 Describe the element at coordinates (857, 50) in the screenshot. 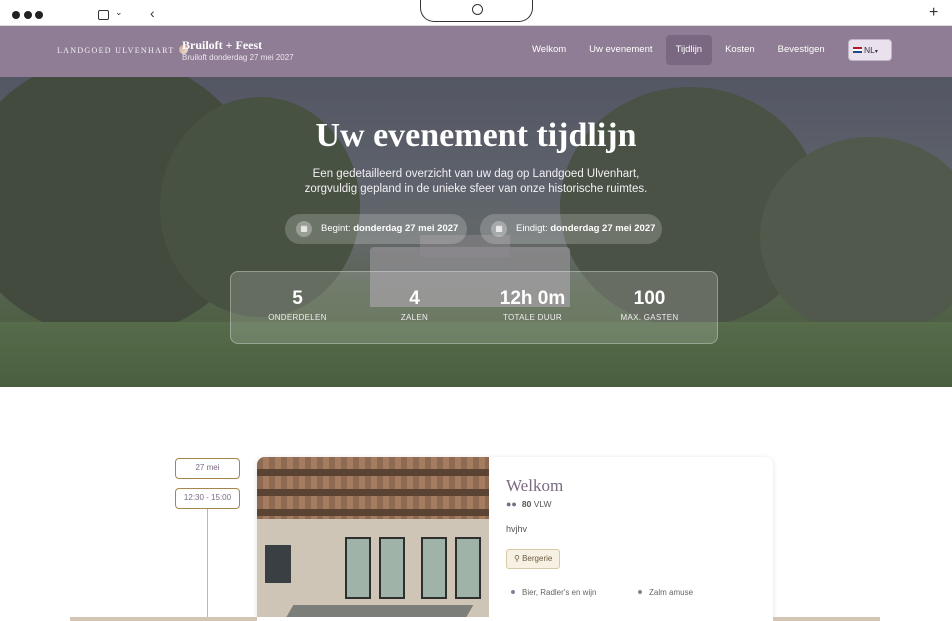

I see `dutch-flag-icon` at that location.